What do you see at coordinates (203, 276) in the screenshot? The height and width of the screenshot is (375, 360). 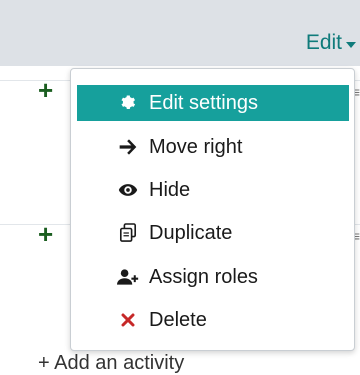 I see `menu-item-label: Assign roles` at bounding box center [203, 276].